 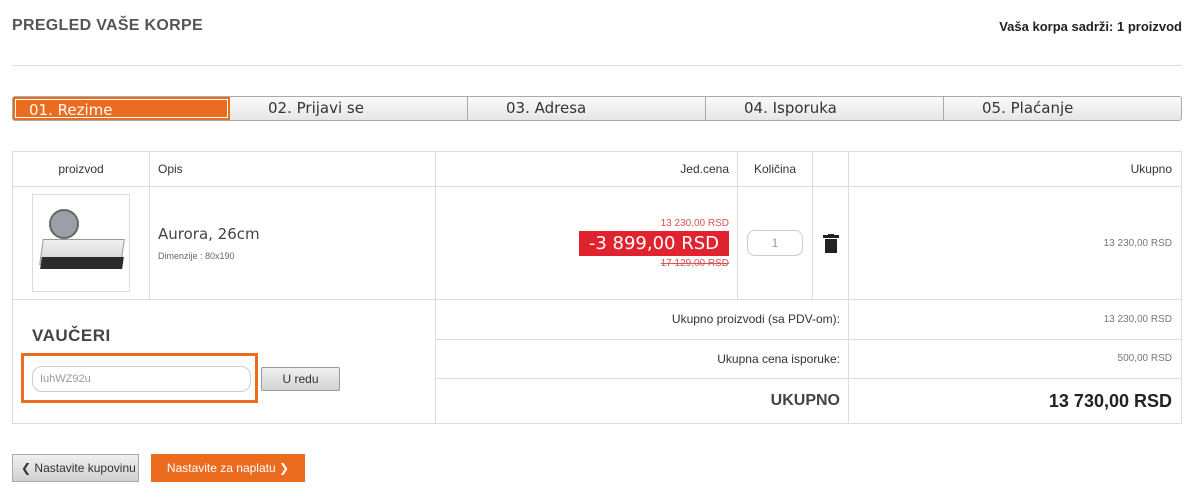 What do you see at coordinates (775, 169) in the screenshot?
I see `header-quantity: Količina` at bounding box center [775, 169].